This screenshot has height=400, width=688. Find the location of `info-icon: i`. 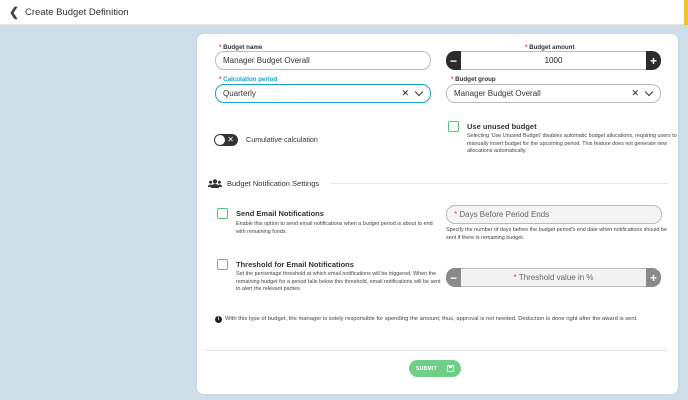

info-icon: i is located at coordinates (218, 319).